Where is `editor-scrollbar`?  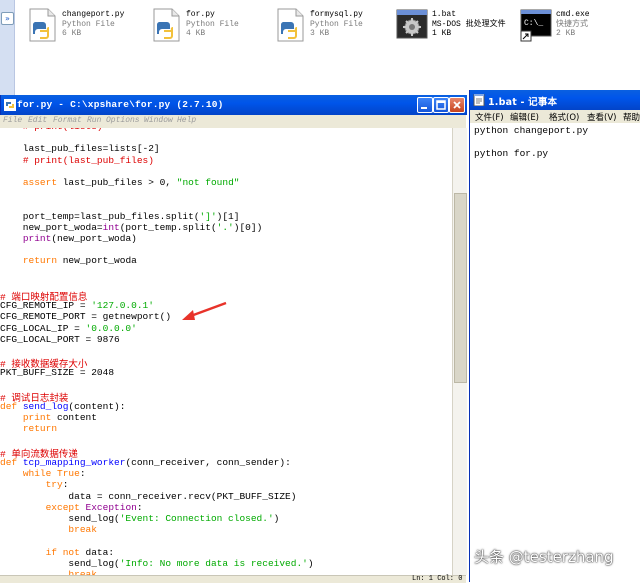
editor-scrollbar is located at coordinates (459, 351).